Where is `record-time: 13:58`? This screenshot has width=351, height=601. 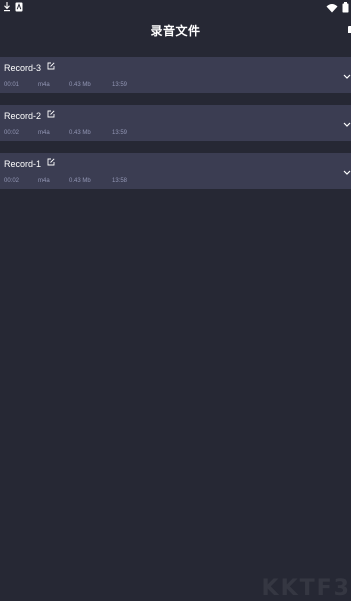
record-time: 13:58 is located at coordinates (120, 181).